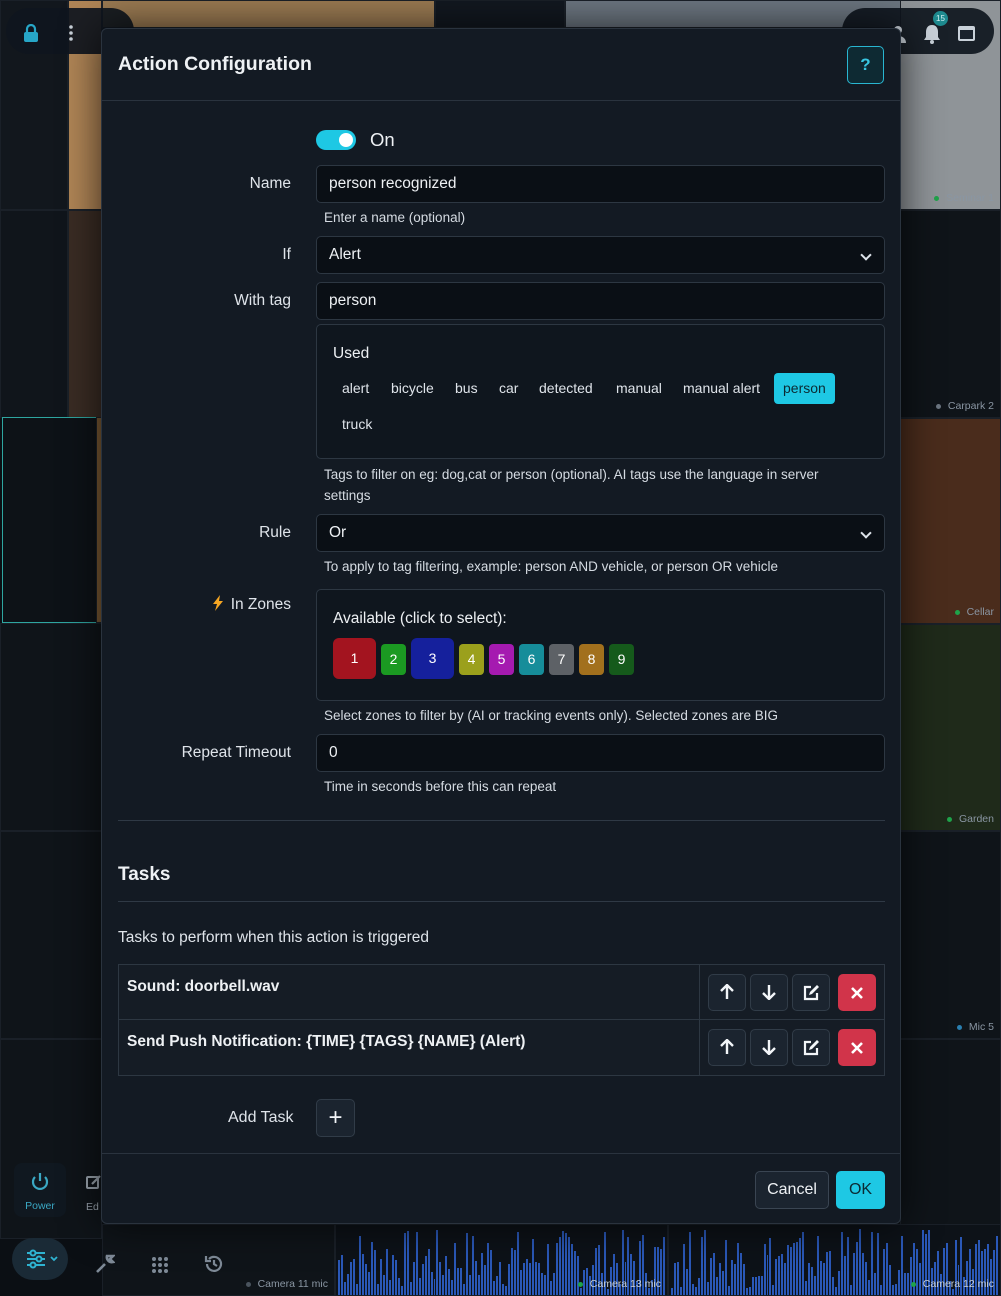 The width and height of the screenshot is (1001, 1296). What do you see at coordinates (600, 301) in the screenshot?
I see `tag-input: person` at bounding box center [600, 301].